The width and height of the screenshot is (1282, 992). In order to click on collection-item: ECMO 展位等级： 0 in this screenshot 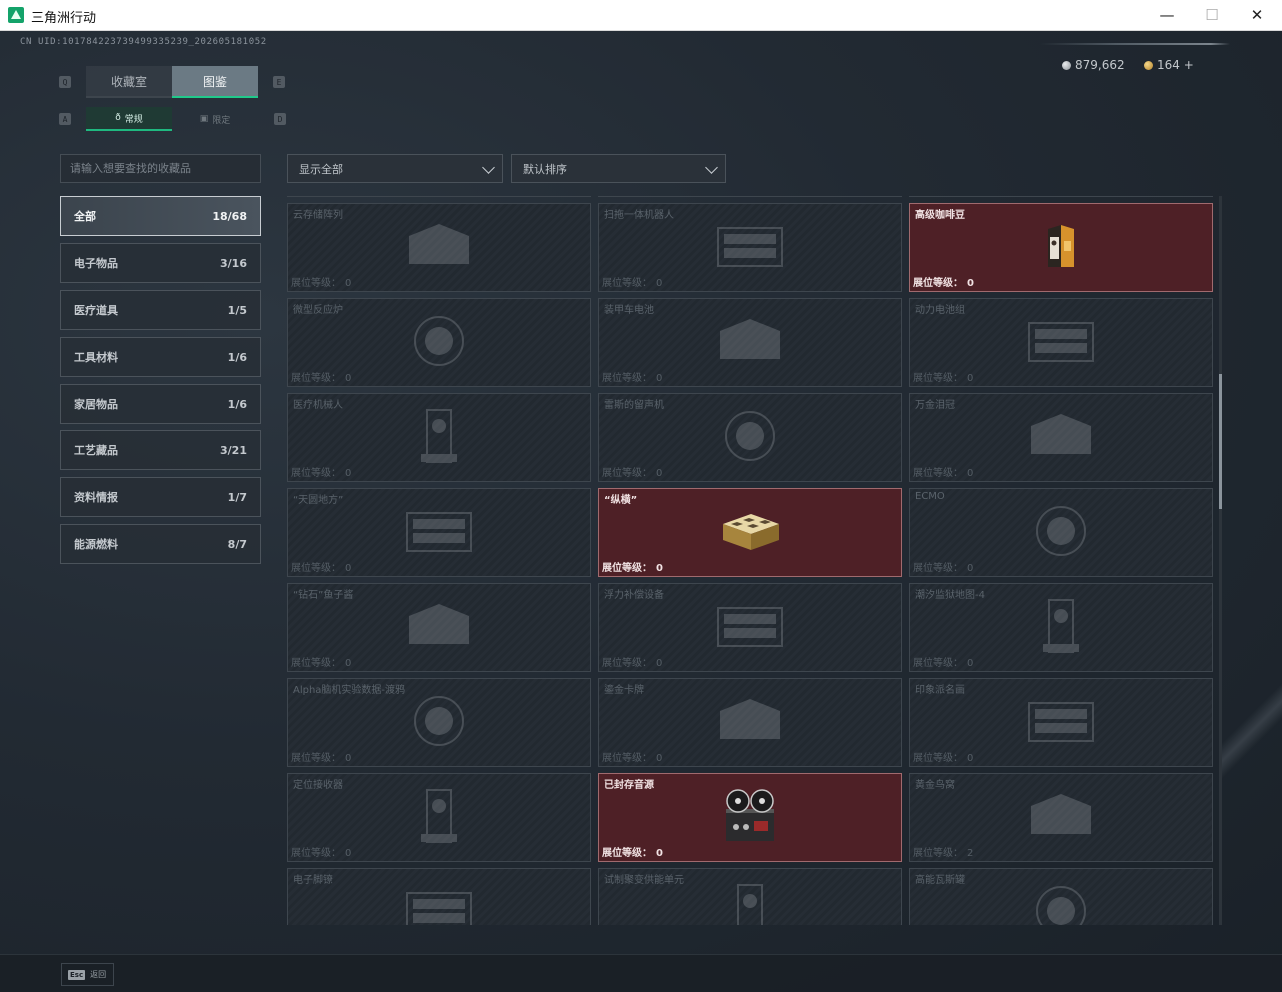, I will do `click(1061, 532)`.